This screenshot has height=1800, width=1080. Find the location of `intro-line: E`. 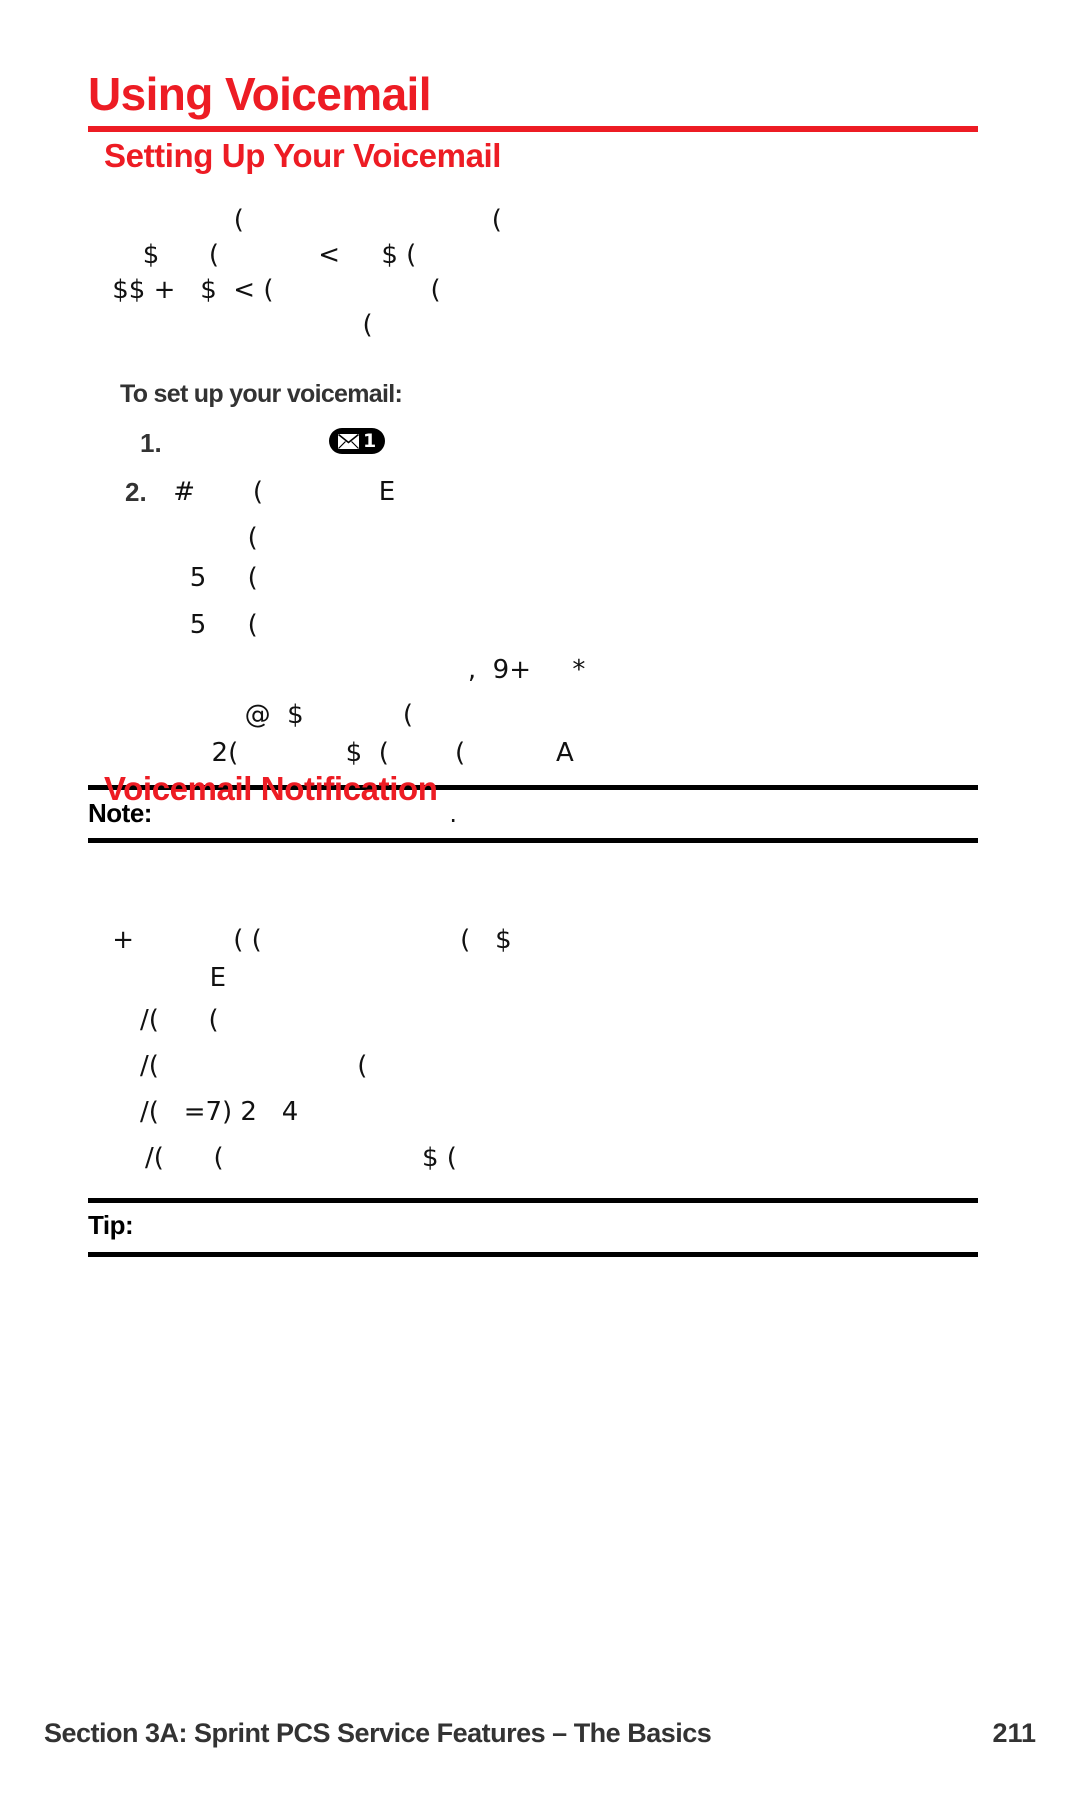

intro-line: E is located at coordinates (193, 978).